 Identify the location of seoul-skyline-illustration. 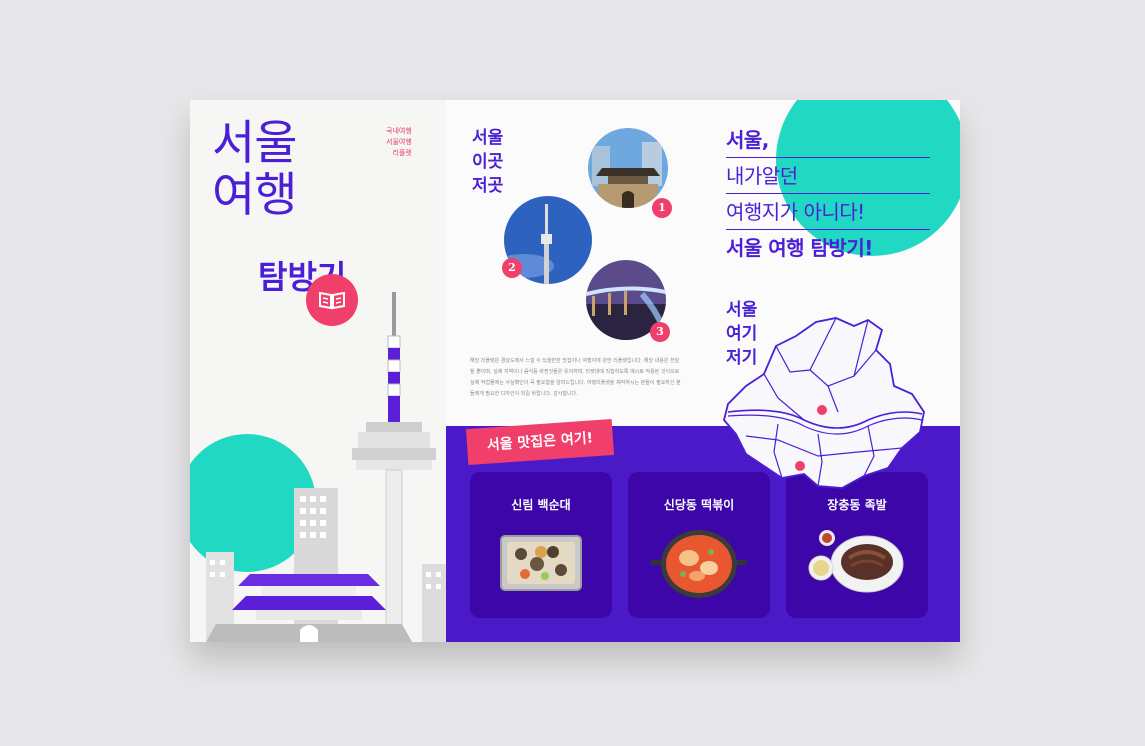
(326, 467).